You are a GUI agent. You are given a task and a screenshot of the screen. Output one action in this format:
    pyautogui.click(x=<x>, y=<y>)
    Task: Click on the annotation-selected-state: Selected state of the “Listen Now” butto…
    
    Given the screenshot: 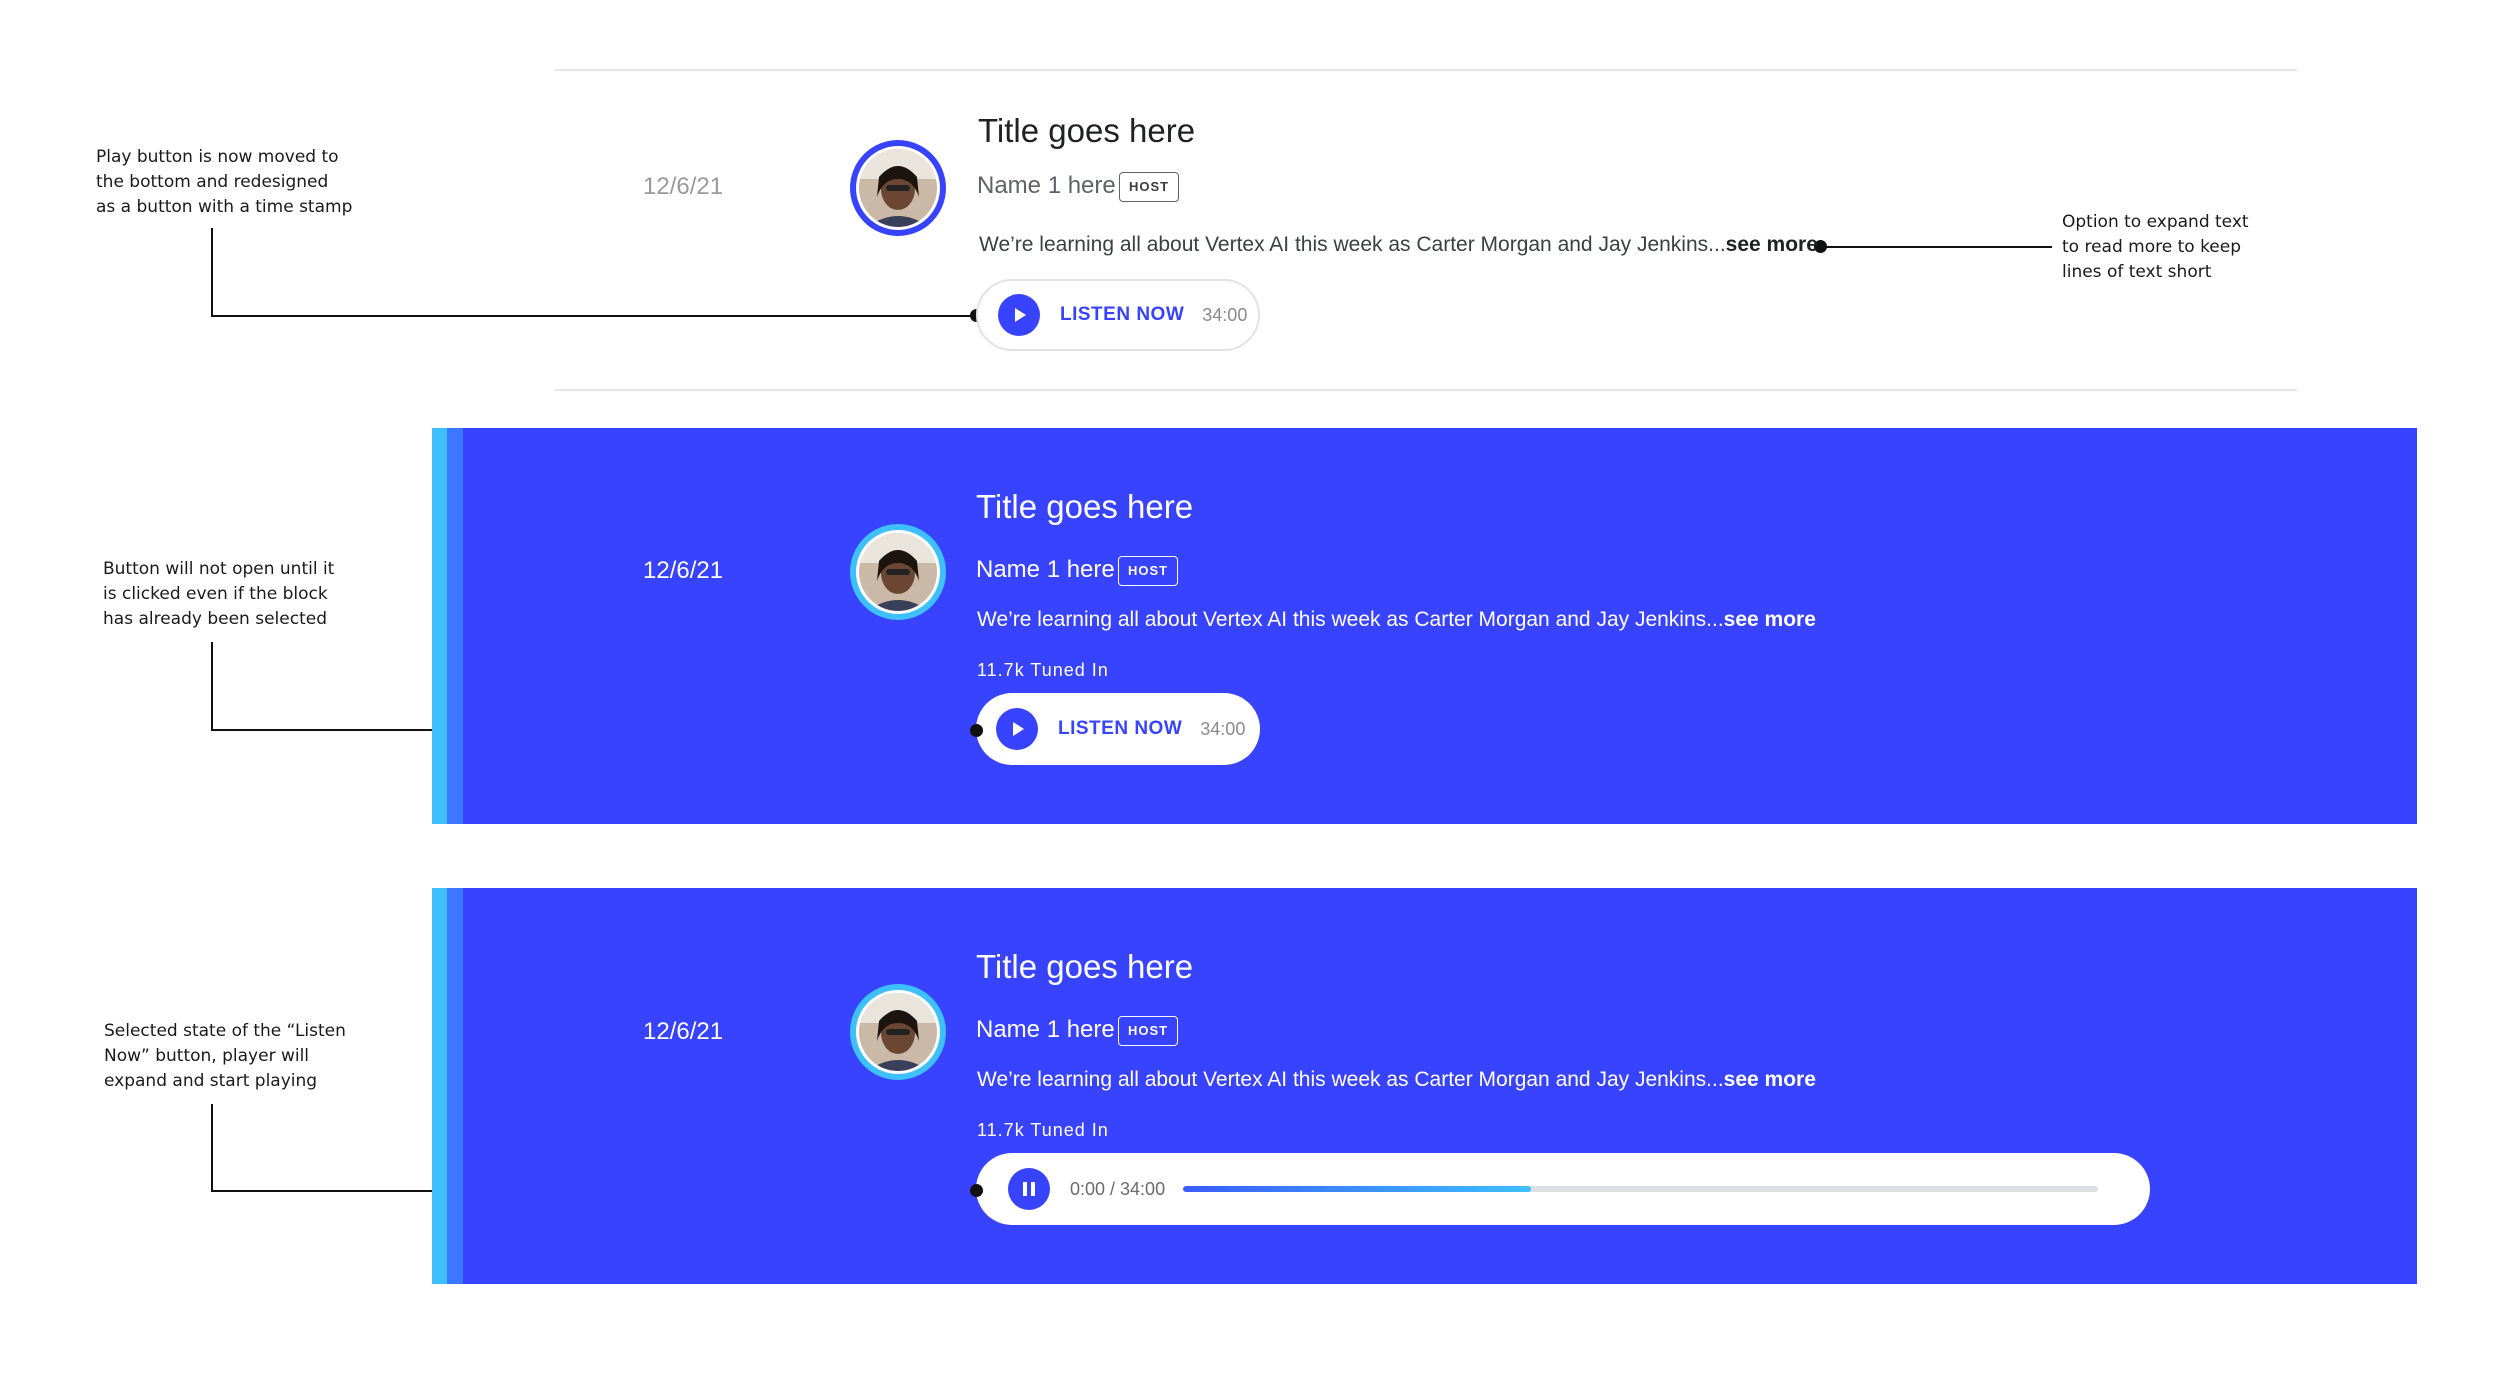 What is the action you would take?
    pyautogui.click(x=225, y=1056)
    